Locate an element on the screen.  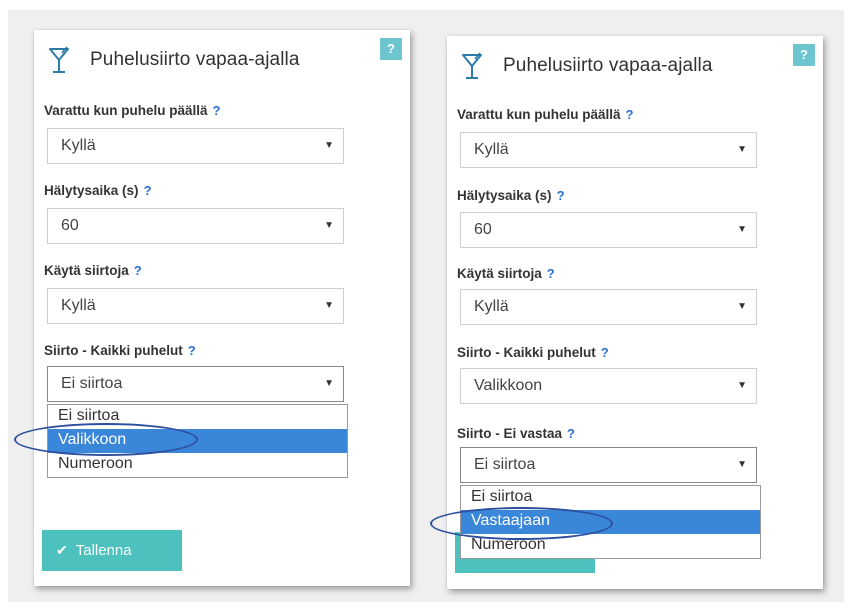
checkmark-icon: ✔ is located at coordinates (62, 550).